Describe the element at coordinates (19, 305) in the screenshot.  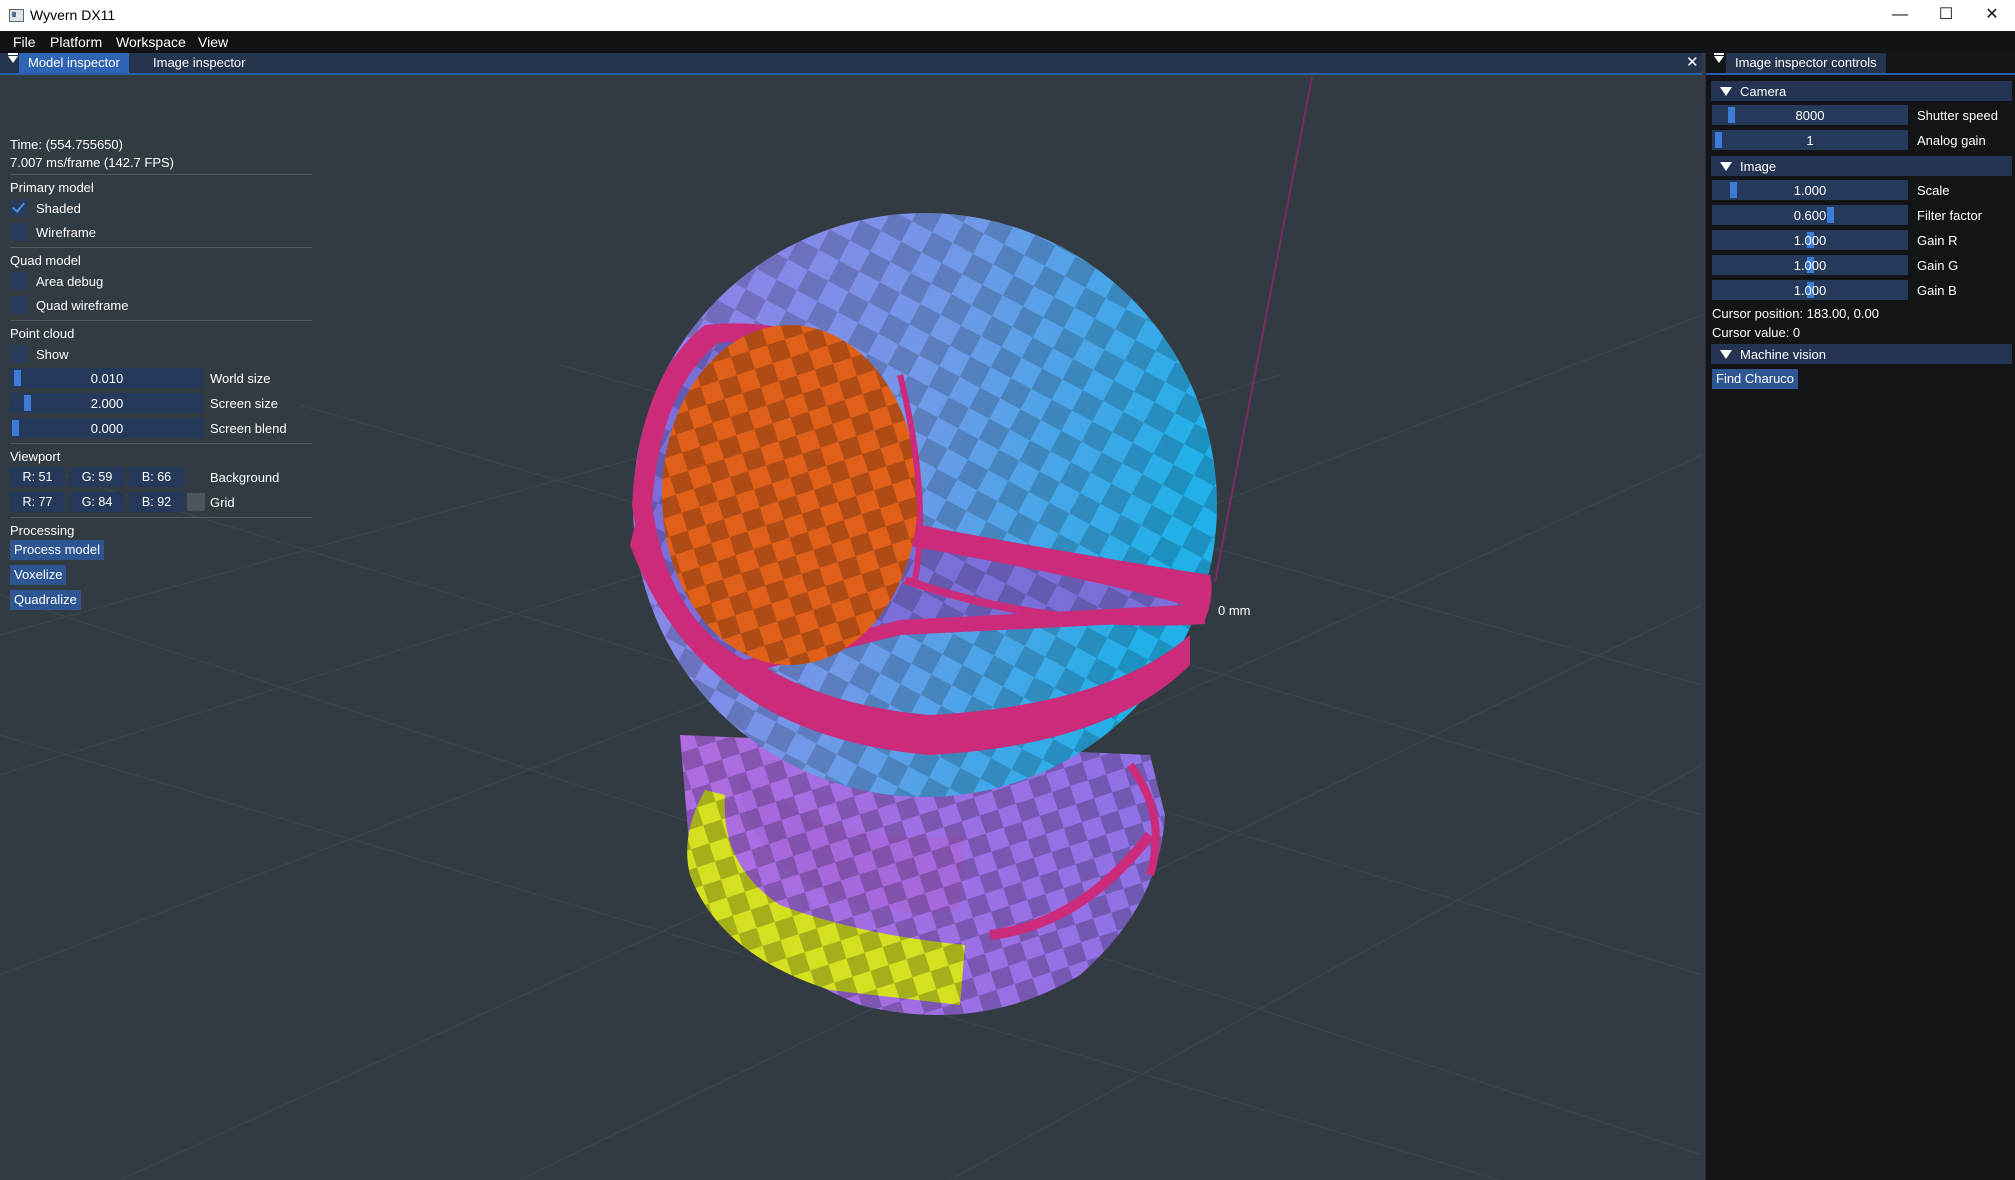
I see `quad-wireframe-checkbox` at that location.